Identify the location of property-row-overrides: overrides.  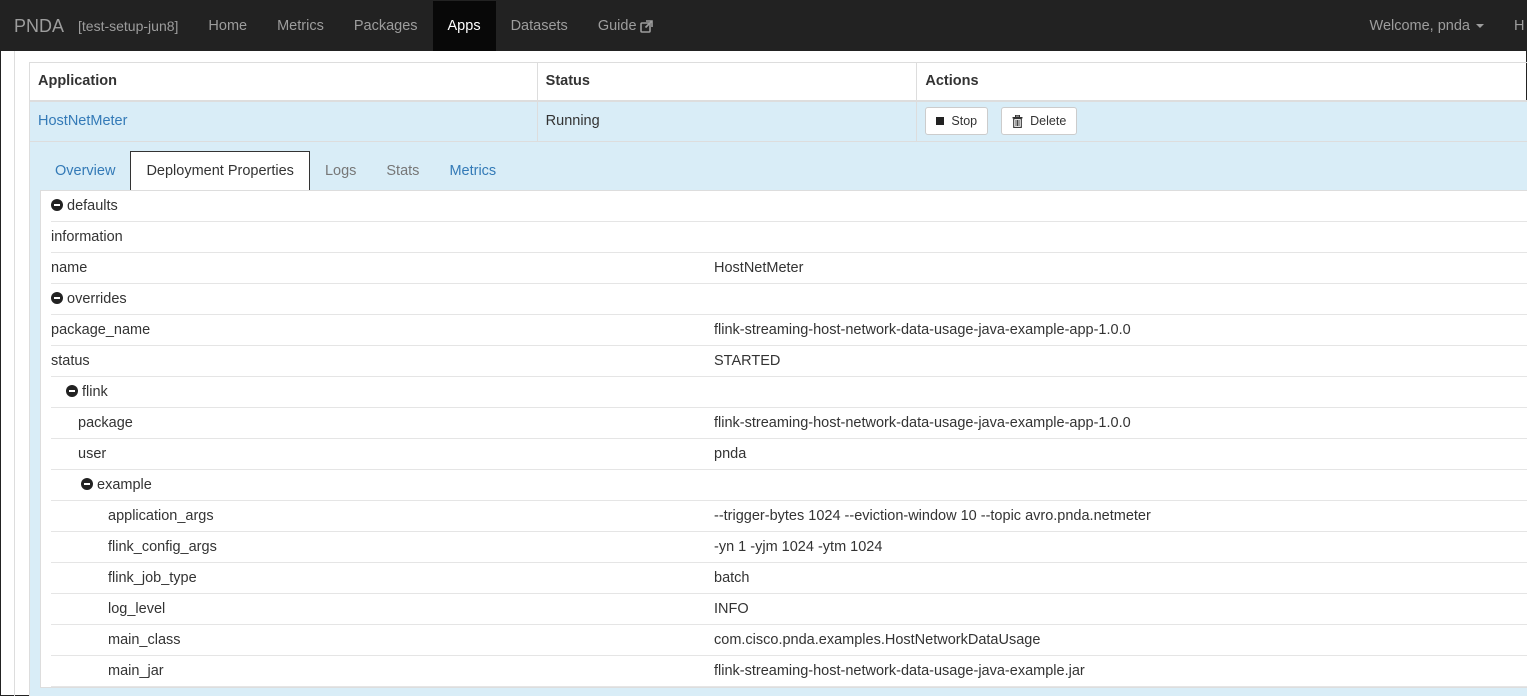
(789, 299).